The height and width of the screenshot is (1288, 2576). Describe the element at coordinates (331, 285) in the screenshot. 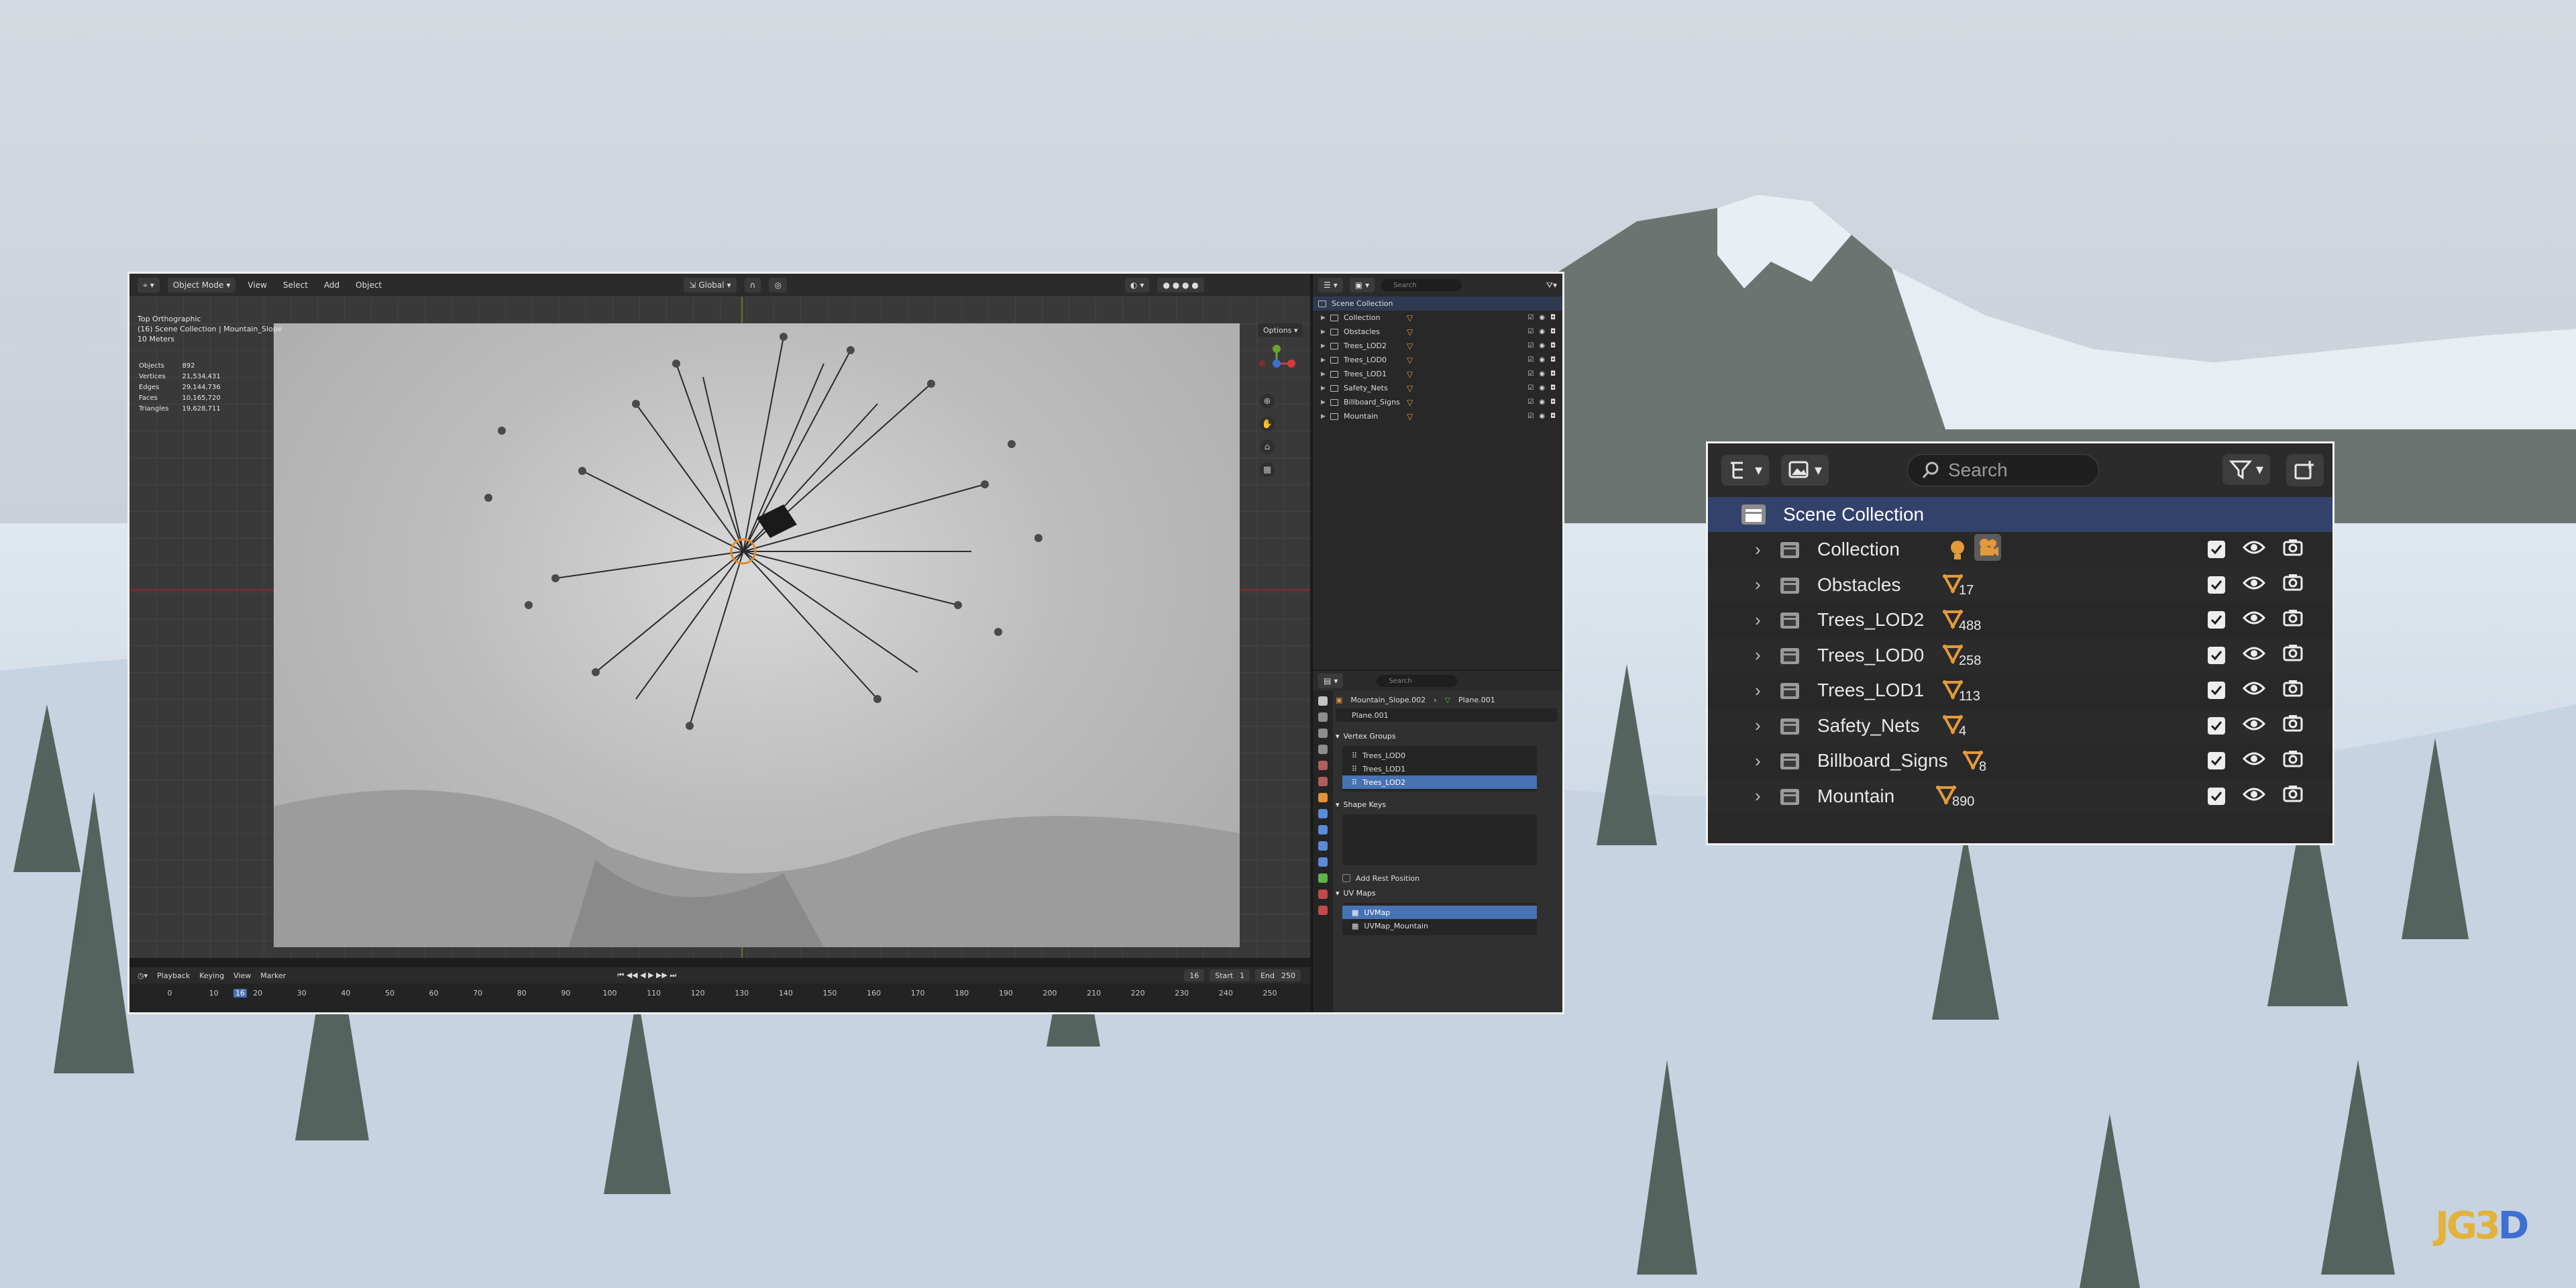

I see `menu-add: Add` at that location.